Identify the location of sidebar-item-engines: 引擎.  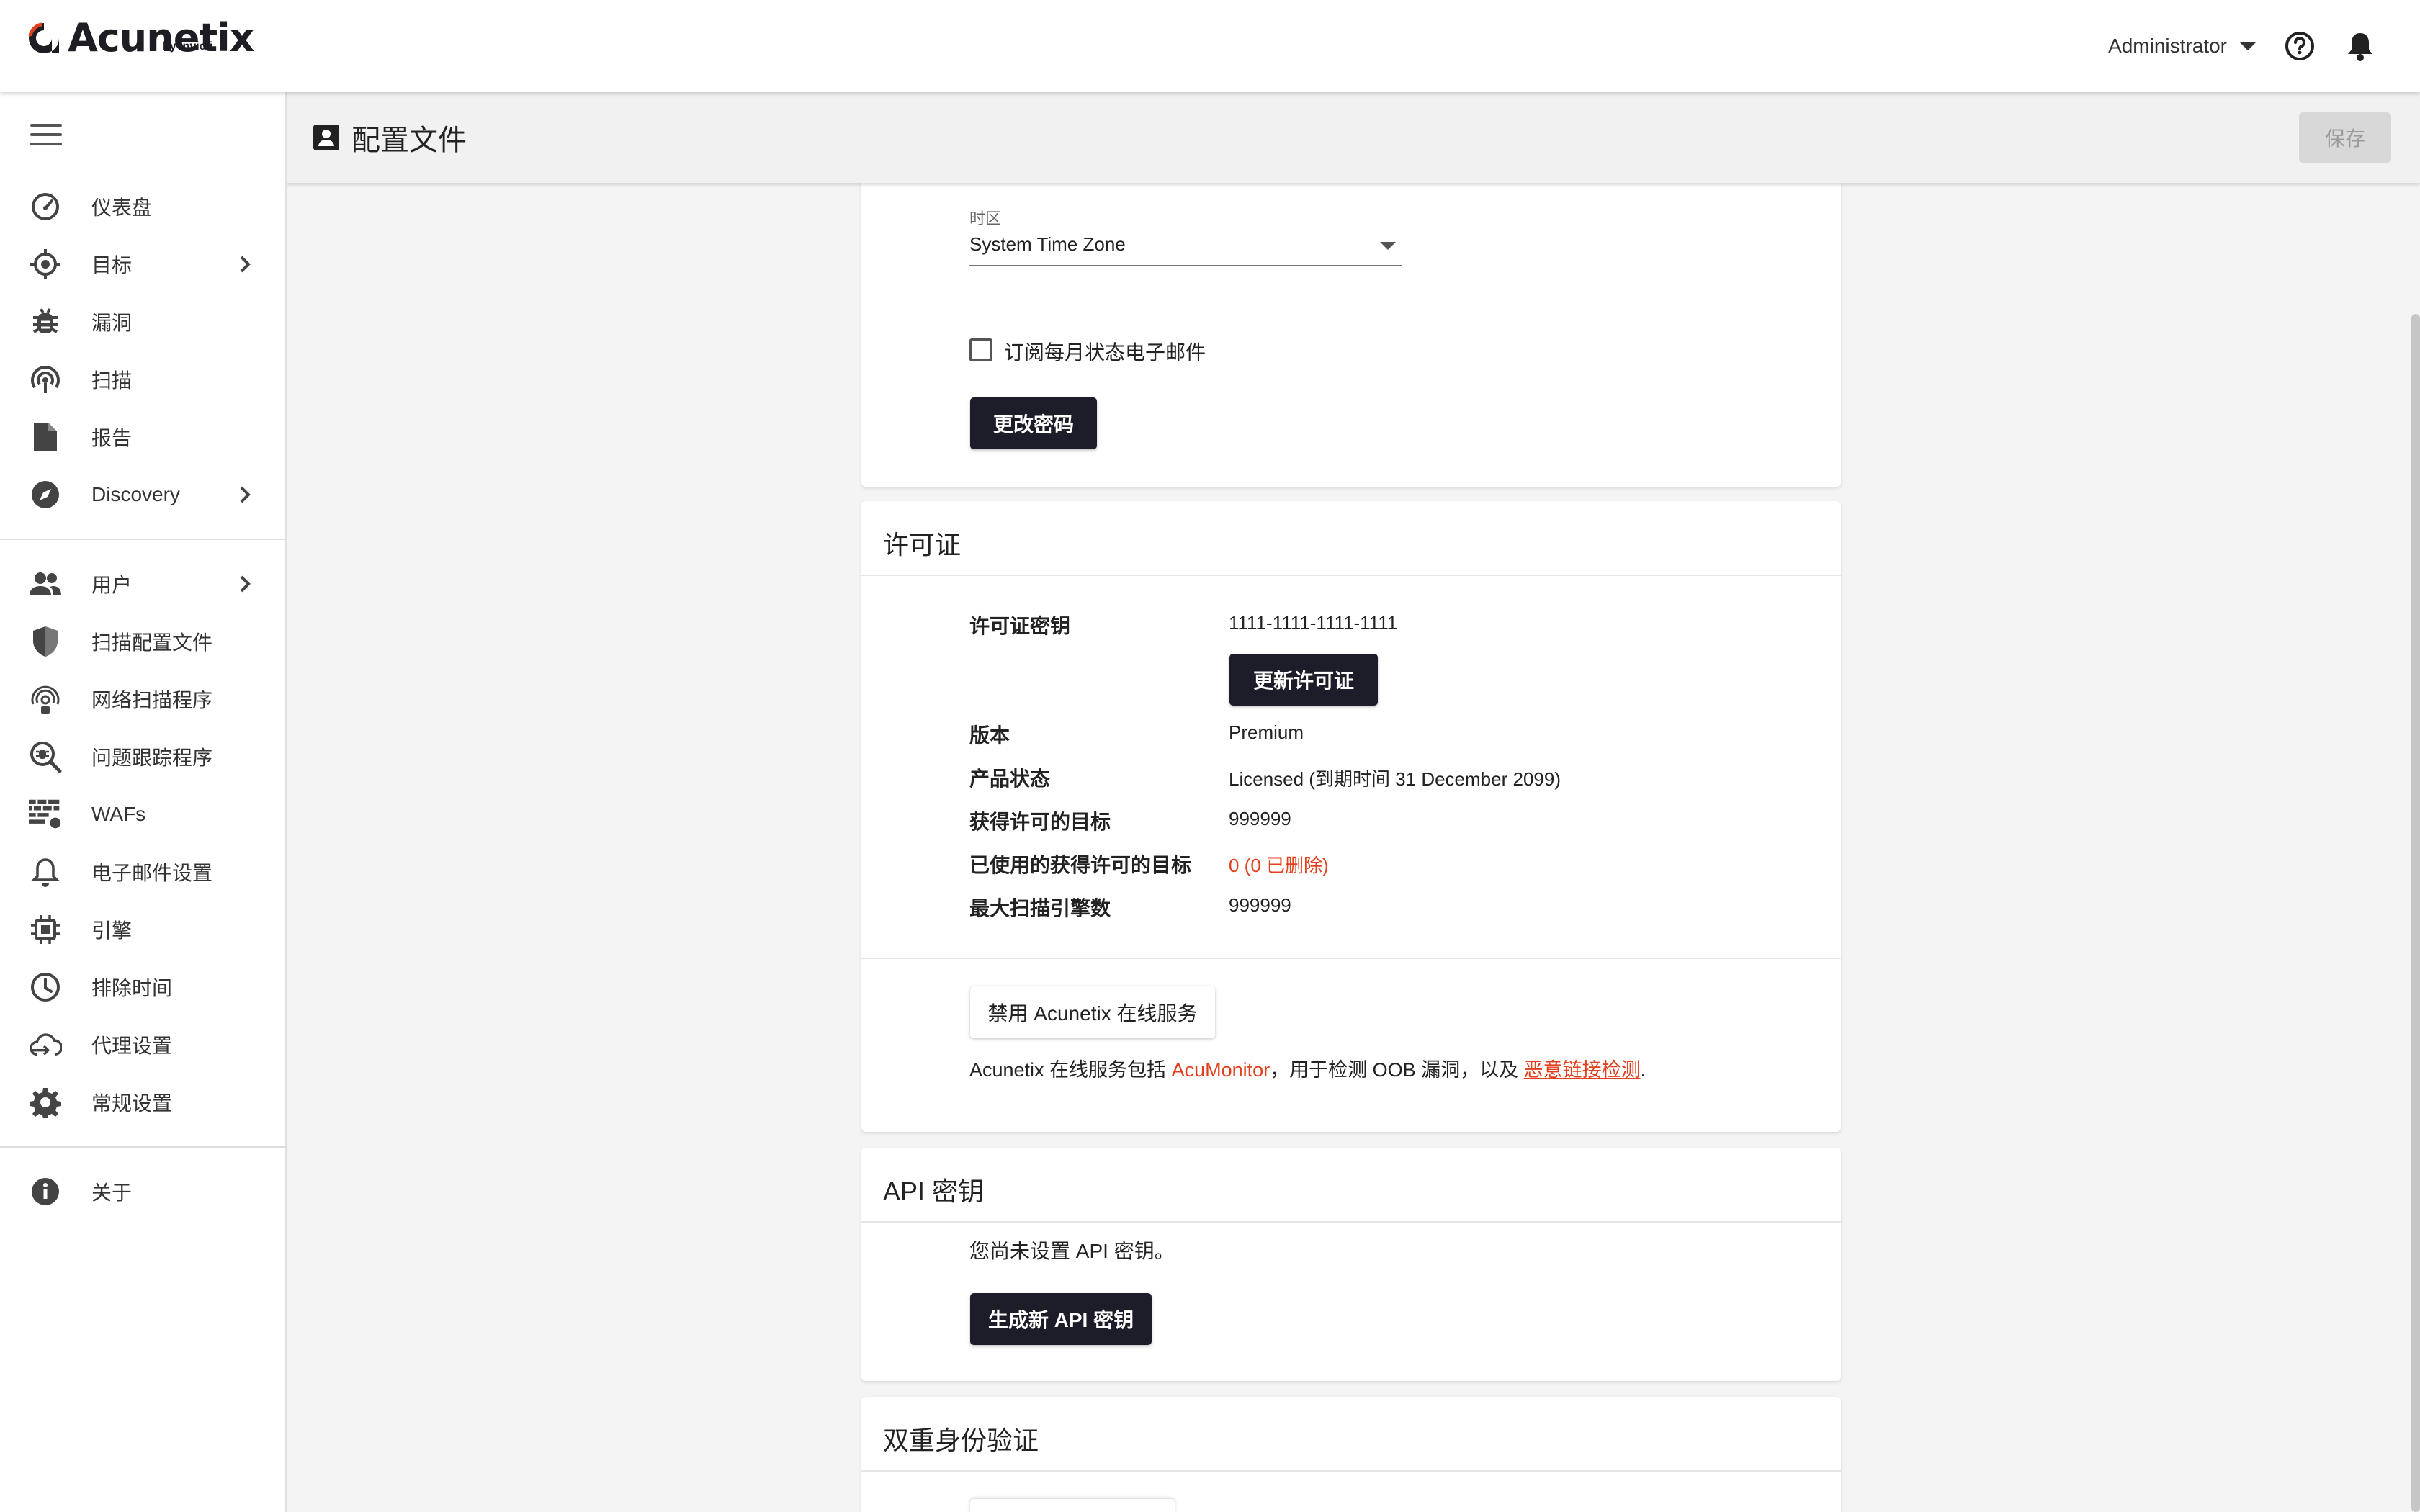
(143, 929).